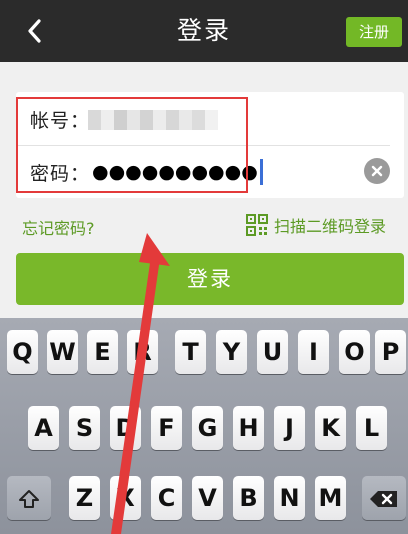 Image resolution: width=408 pixels, height=534 pixels. Describe the element at coordinates (330, 428) in the screenshot. I see `key-k: K` at that location.